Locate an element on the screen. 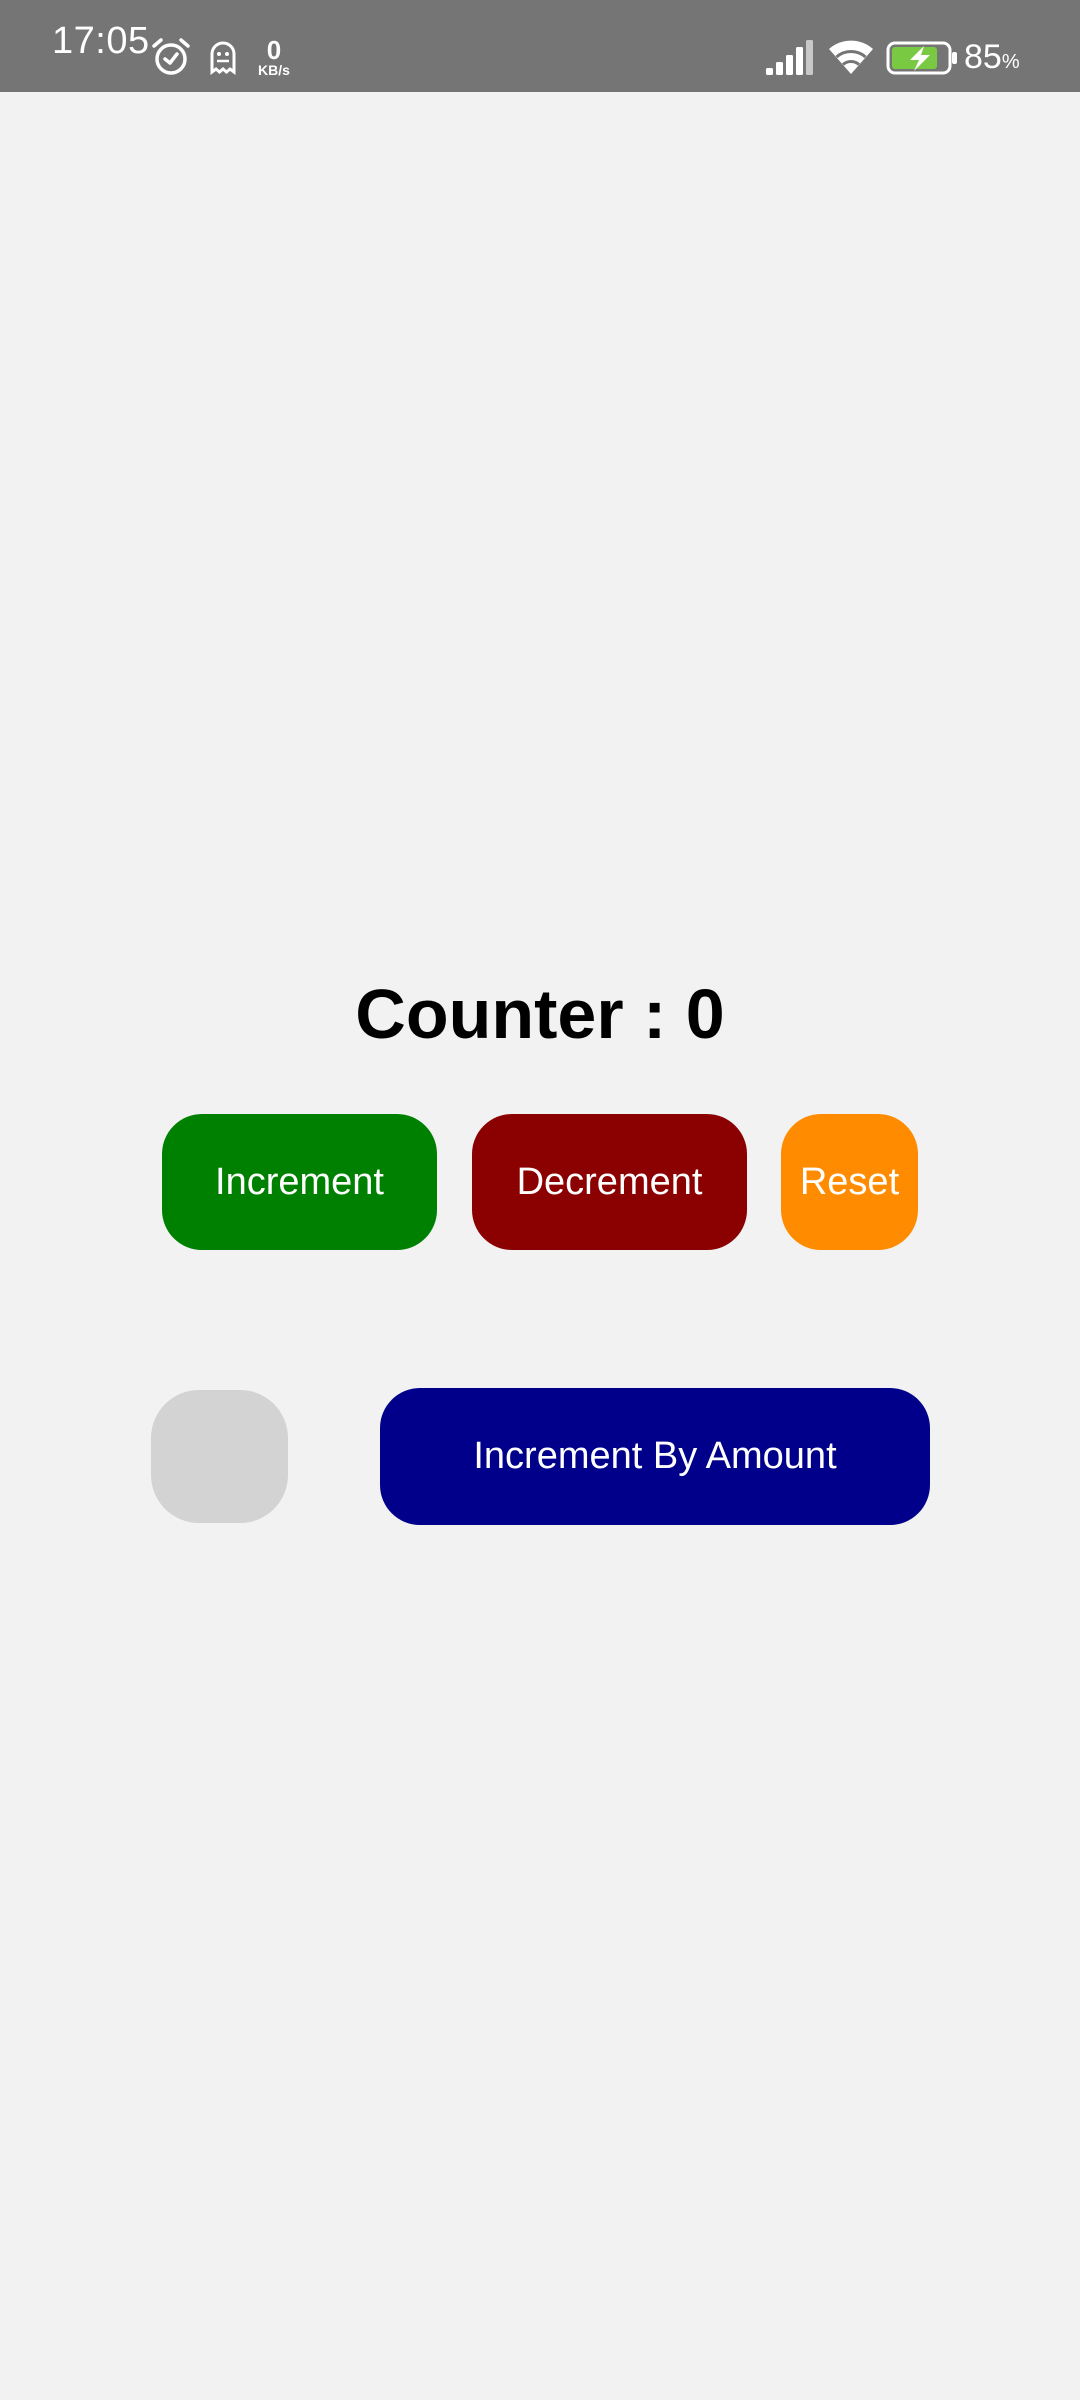  battery-charging-icon is located at coordinates (921, 58).